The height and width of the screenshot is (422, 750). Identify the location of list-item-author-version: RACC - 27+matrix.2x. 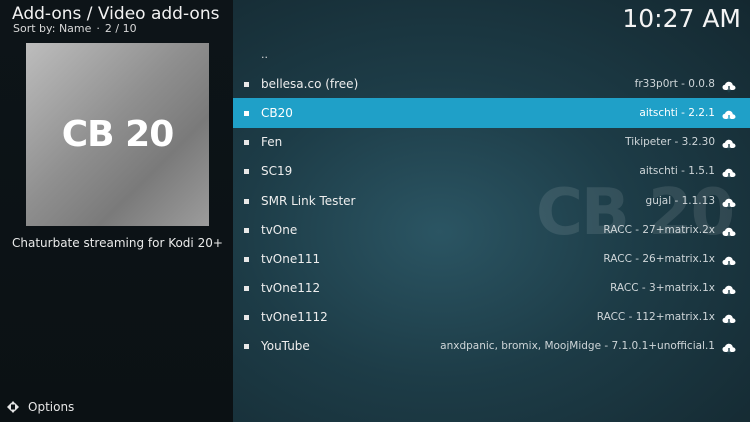
(659, 229).